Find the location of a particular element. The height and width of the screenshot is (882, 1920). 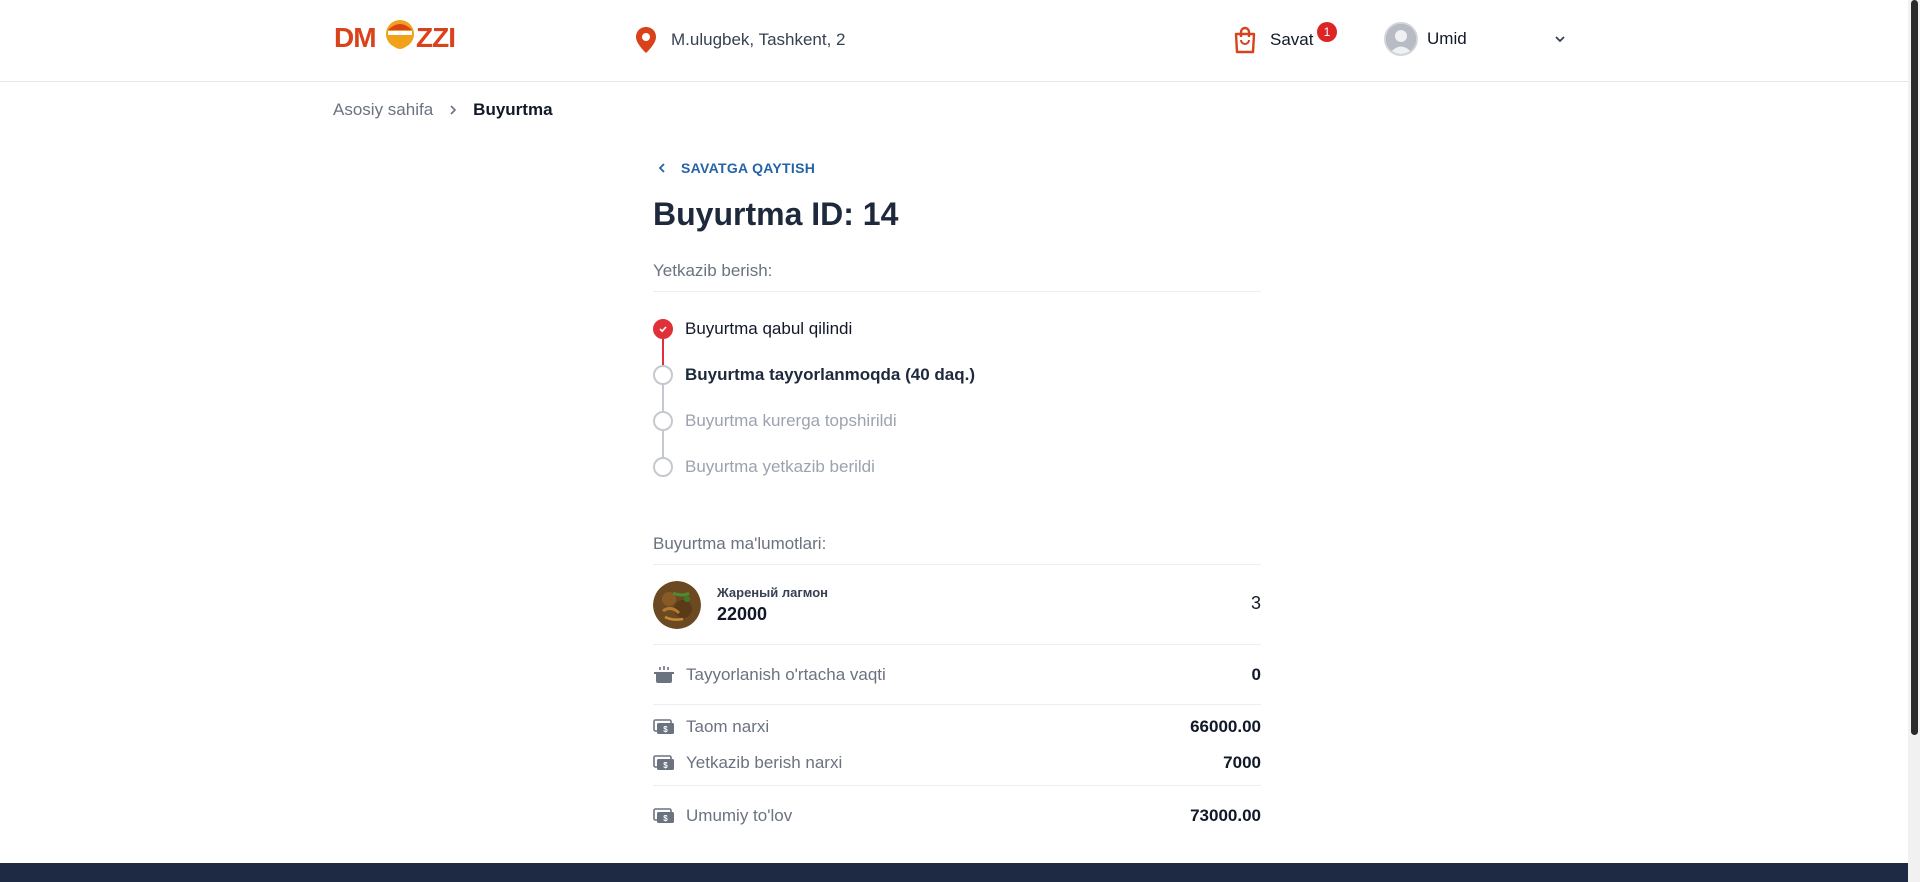

avatar is located at coordinates (1401, 39).